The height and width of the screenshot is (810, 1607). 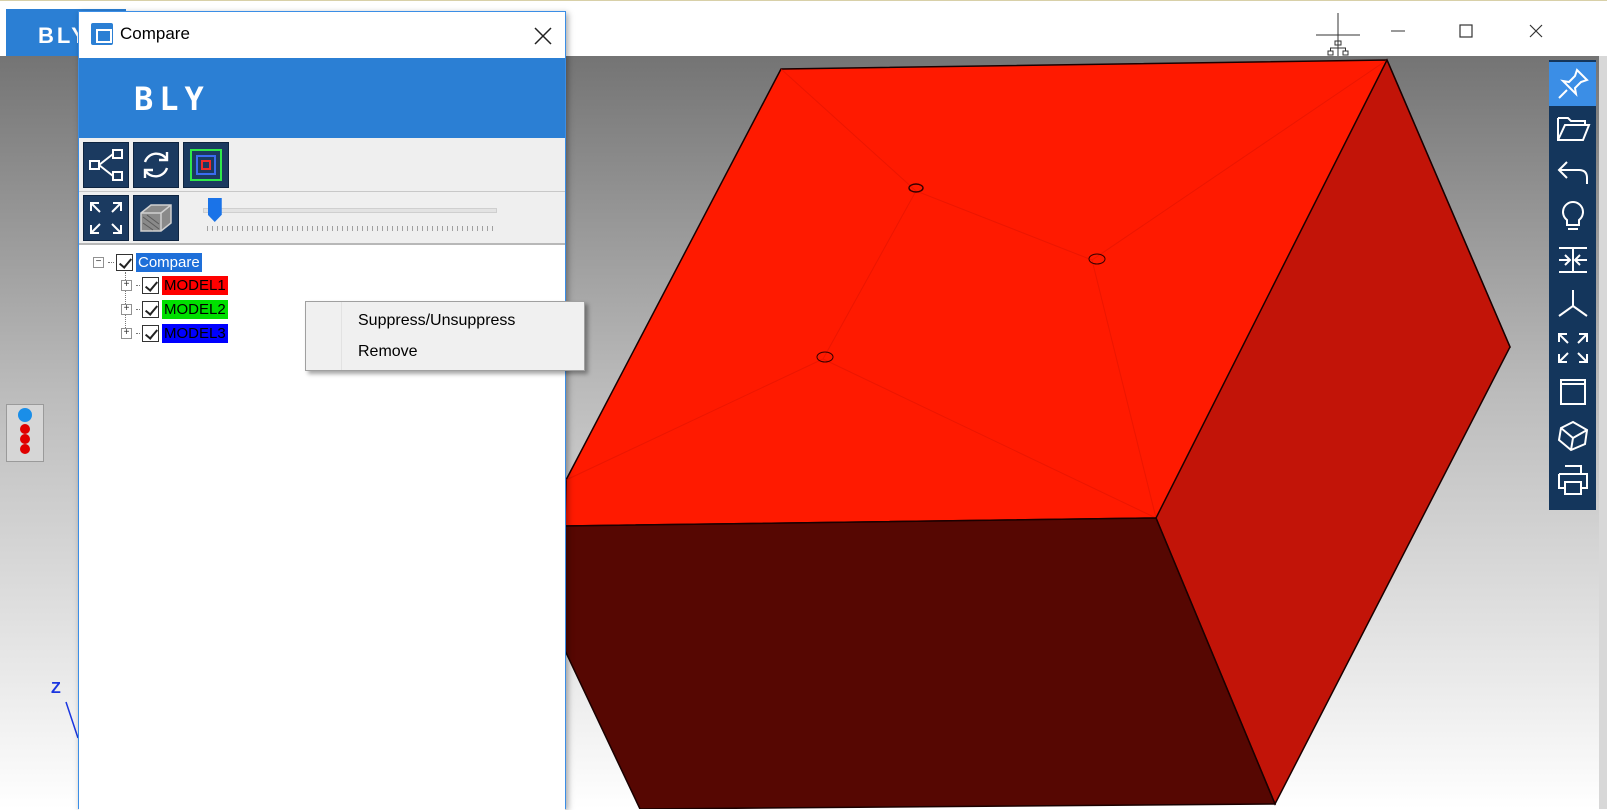 I want to click on zoom-fit-button, so click(x=106, y=218).